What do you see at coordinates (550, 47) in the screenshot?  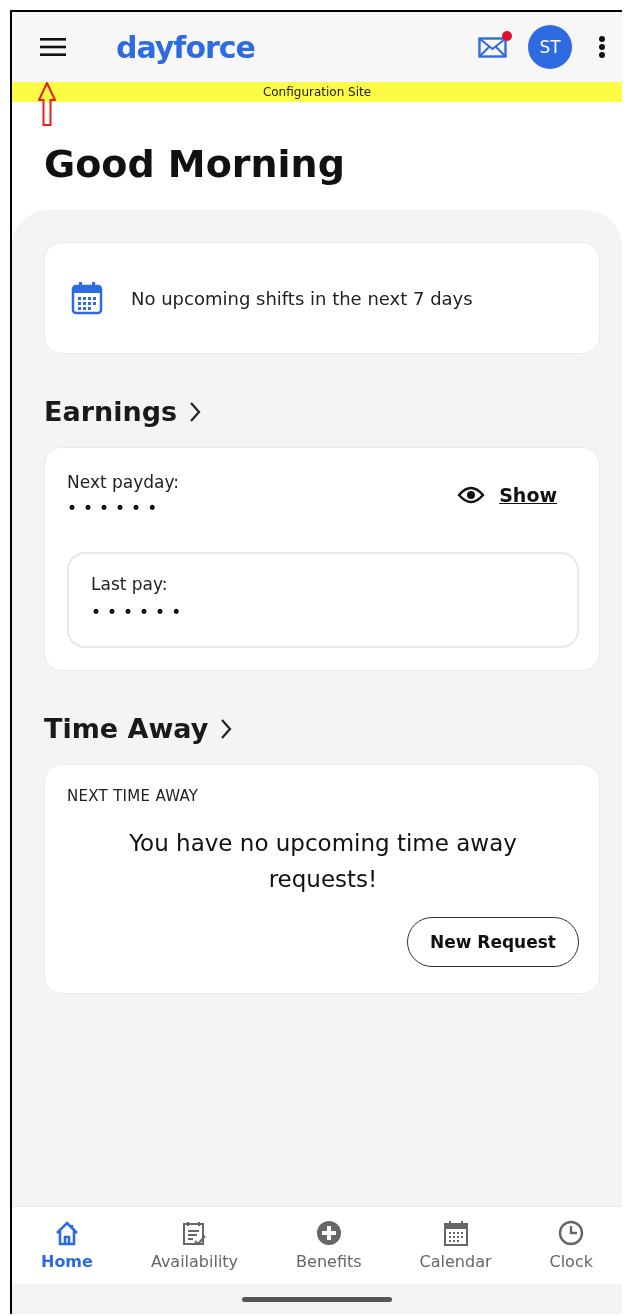 I see `avatar-button: ST` at bounding box center [550, 47].